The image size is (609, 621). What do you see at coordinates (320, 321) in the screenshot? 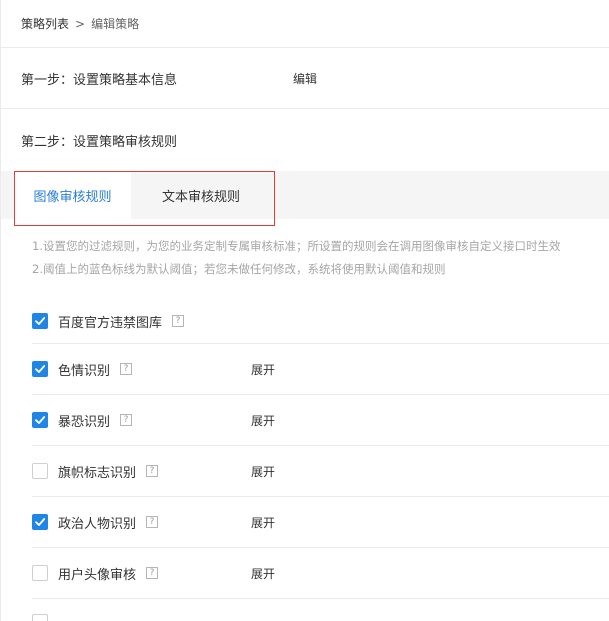
I see `rule-row-official-banned-gallery: 百度官方违禁图库?` at bounding box center [320, 321].